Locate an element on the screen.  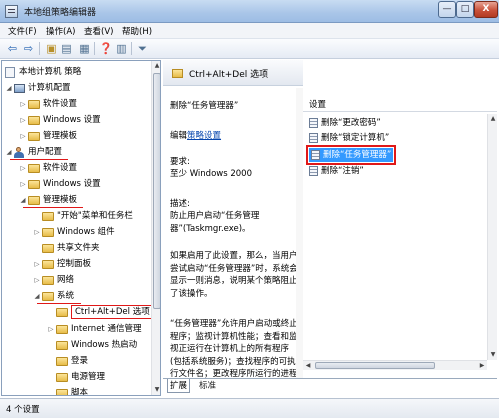
back-arrow-icon: ⇦ is located at coordinates (12, 48).